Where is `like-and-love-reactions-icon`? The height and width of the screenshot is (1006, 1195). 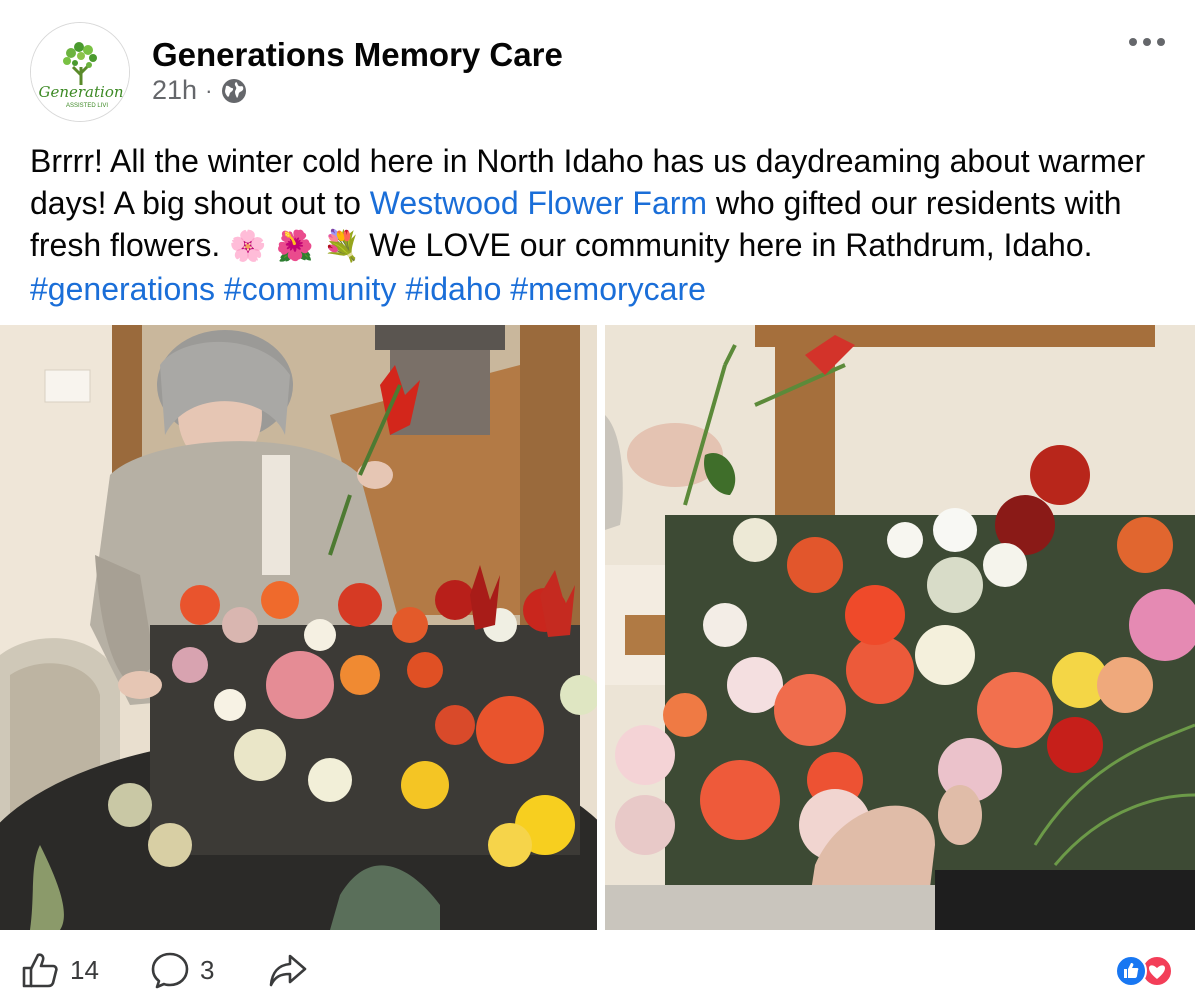 like-and-love-reactions-icon is located at coordinates (1144, 971).